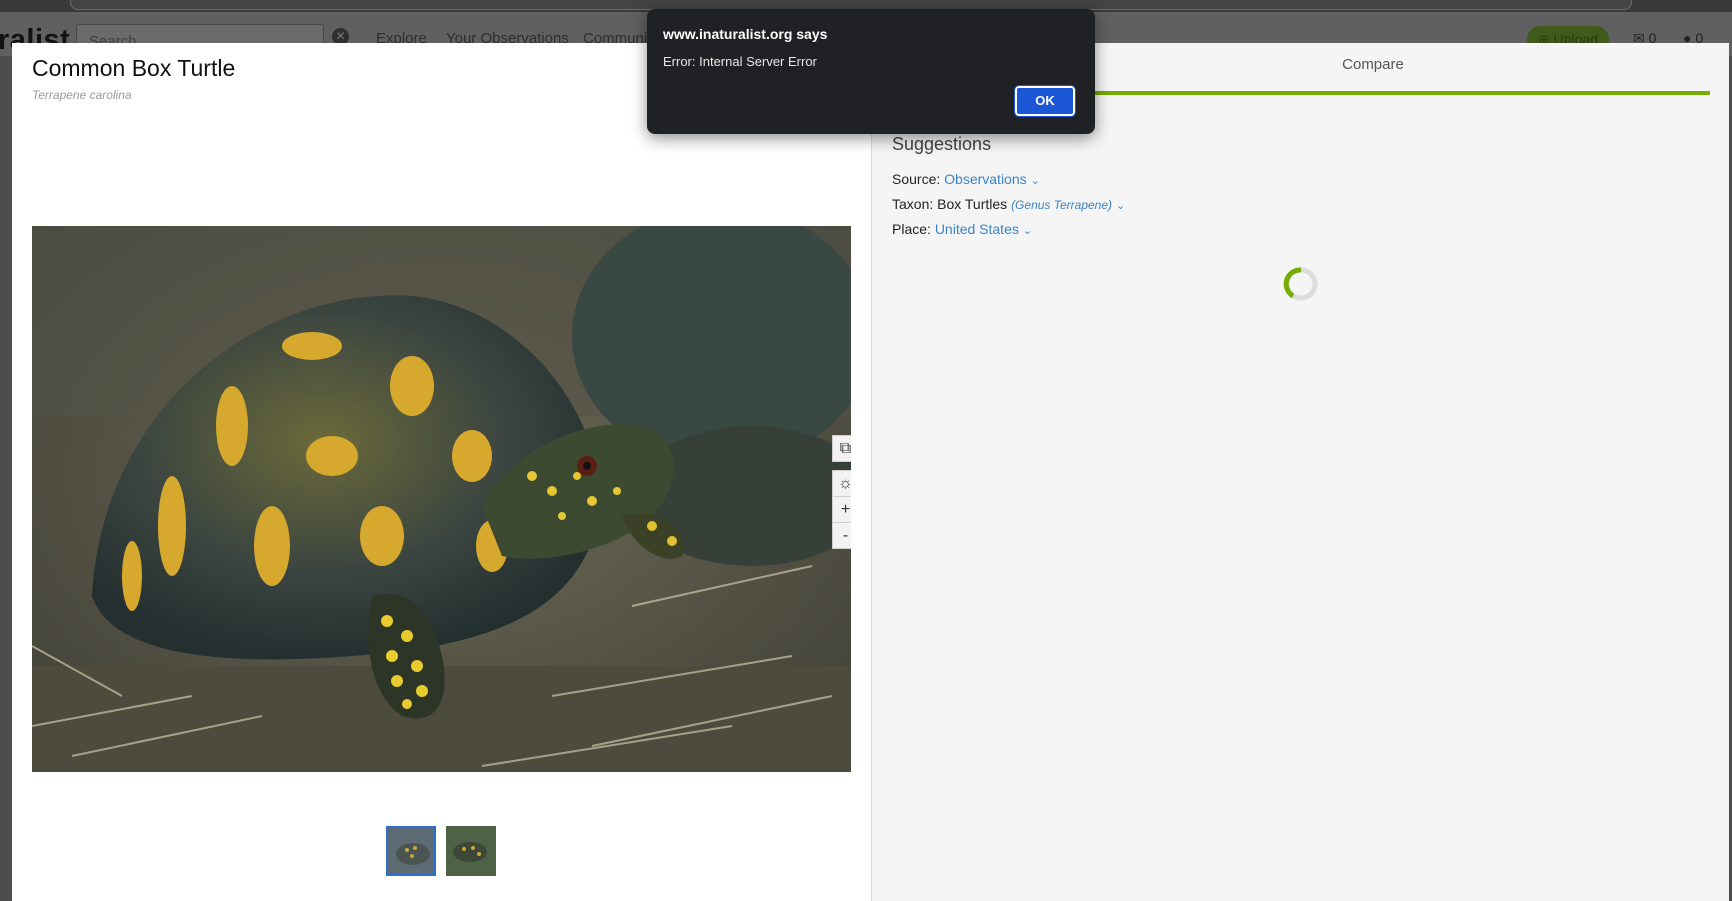 This screenshot has width=1732, height=901. I want to click on source-dropdown: Observations ⌄, so click(992, 179).